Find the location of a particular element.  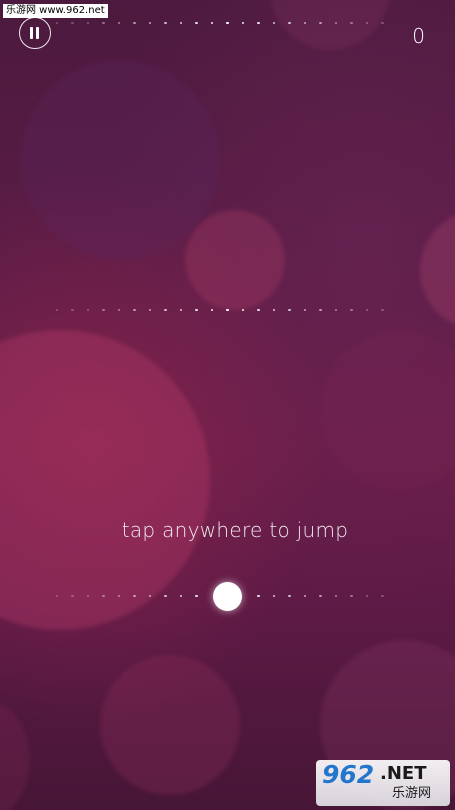

watermark-label: 乐游网 www.962.net is located at coordinates (55, 11).